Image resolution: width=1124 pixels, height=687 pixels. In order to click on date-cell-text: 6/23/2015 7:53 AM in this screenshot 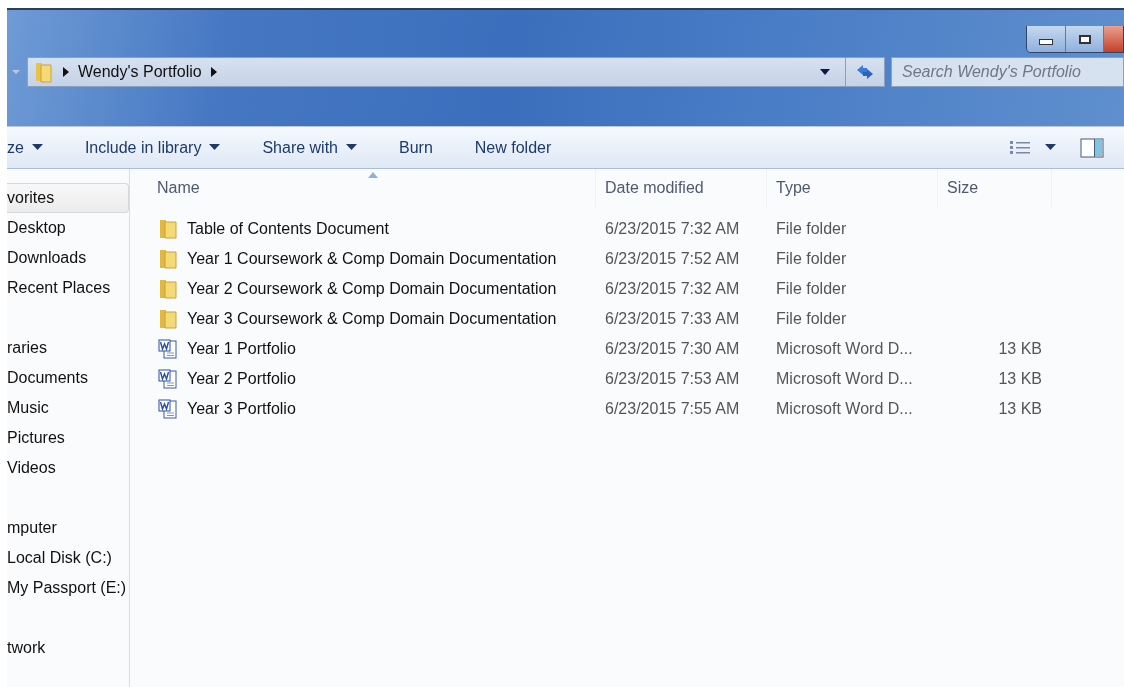, I will do `click(672, 379)`.